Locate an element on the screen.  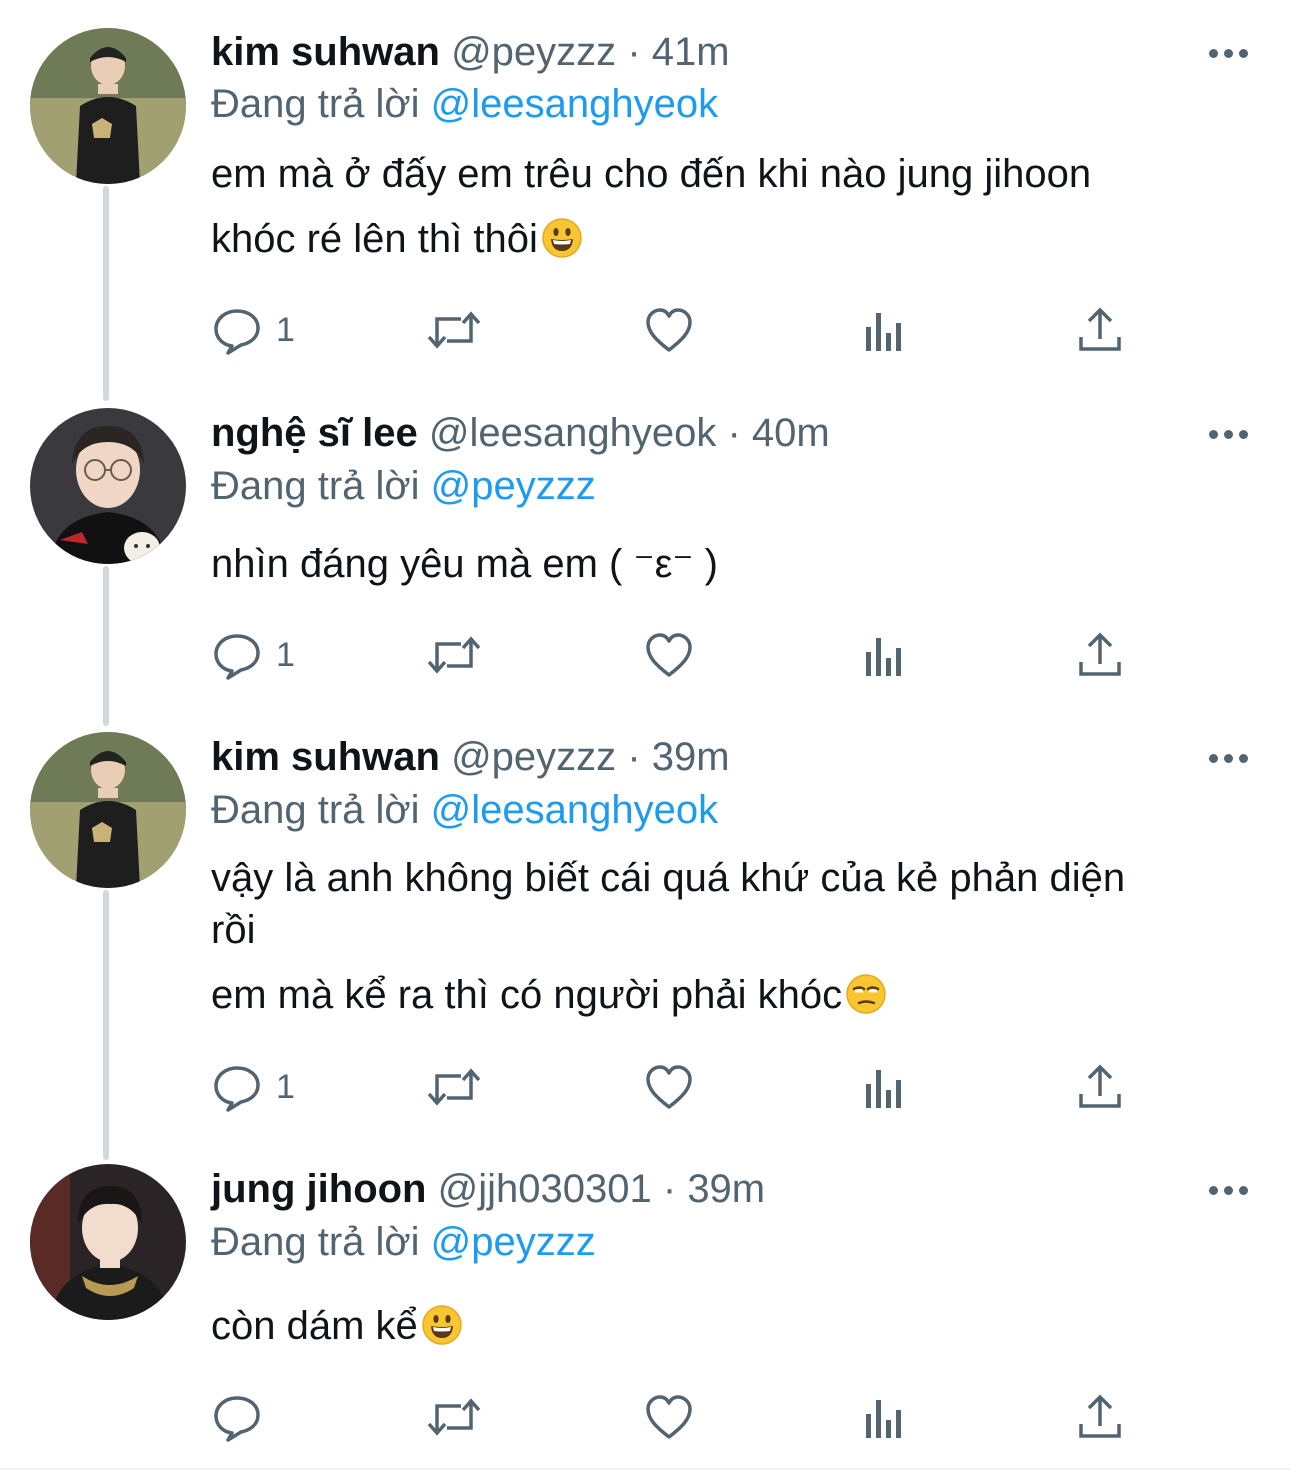
tweet-line: em mà kể ra thì có người phải khóc is located at coordinates (731, 995).